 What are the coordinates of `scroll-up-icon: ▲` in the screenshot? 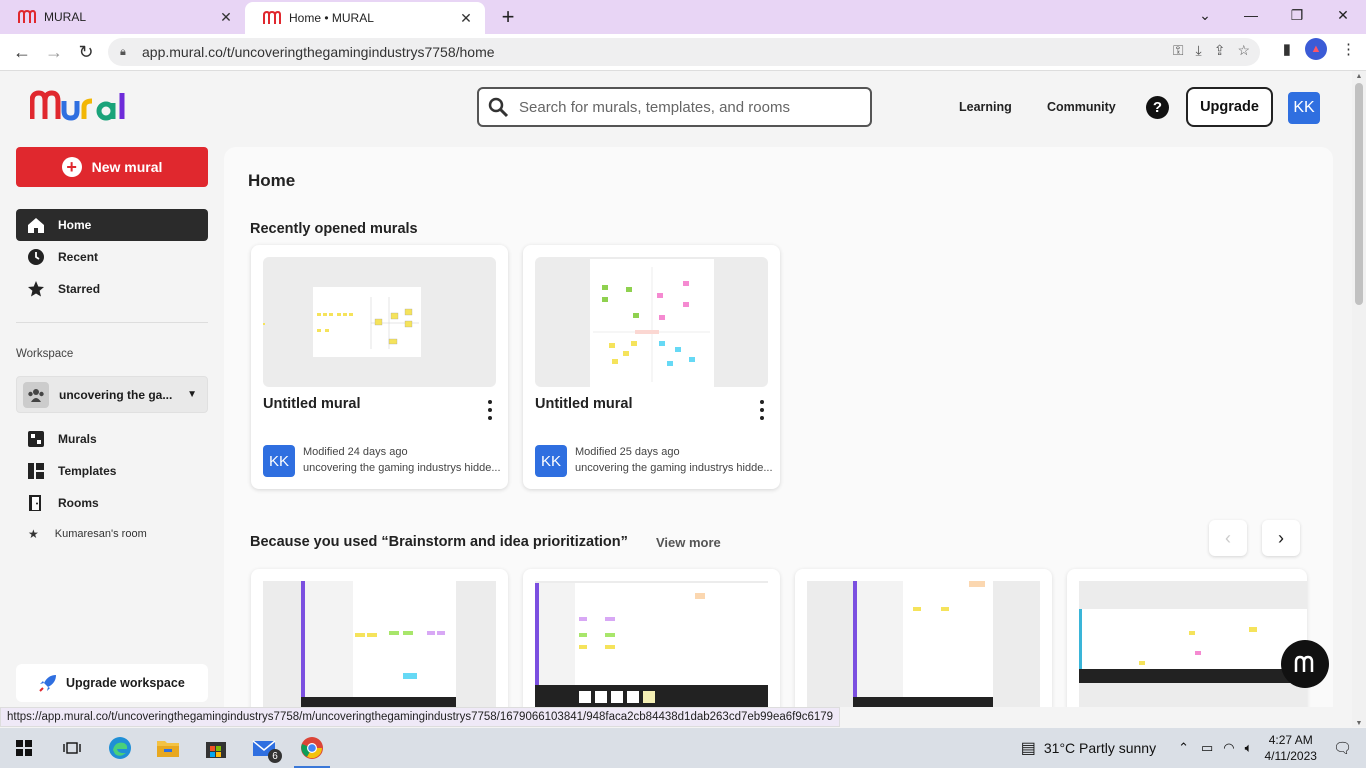 It's located at (1359, 76).